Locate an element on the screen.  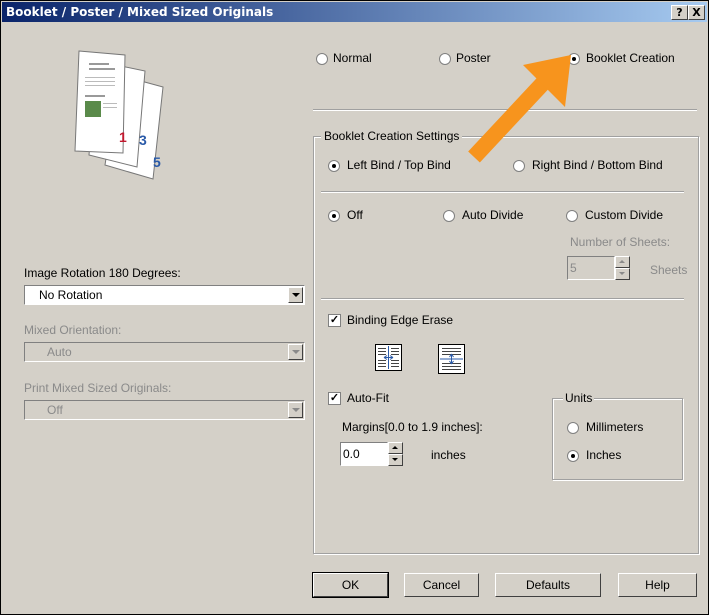
inches-radio is located at coordinates (573, 456).